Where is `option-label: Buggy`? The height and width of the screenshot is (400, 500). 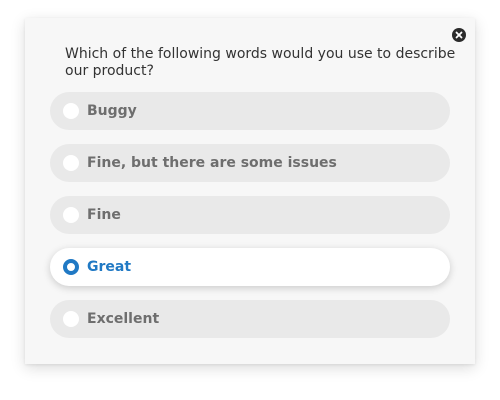 option-label: Buggy is located at coordinates (112, 111).